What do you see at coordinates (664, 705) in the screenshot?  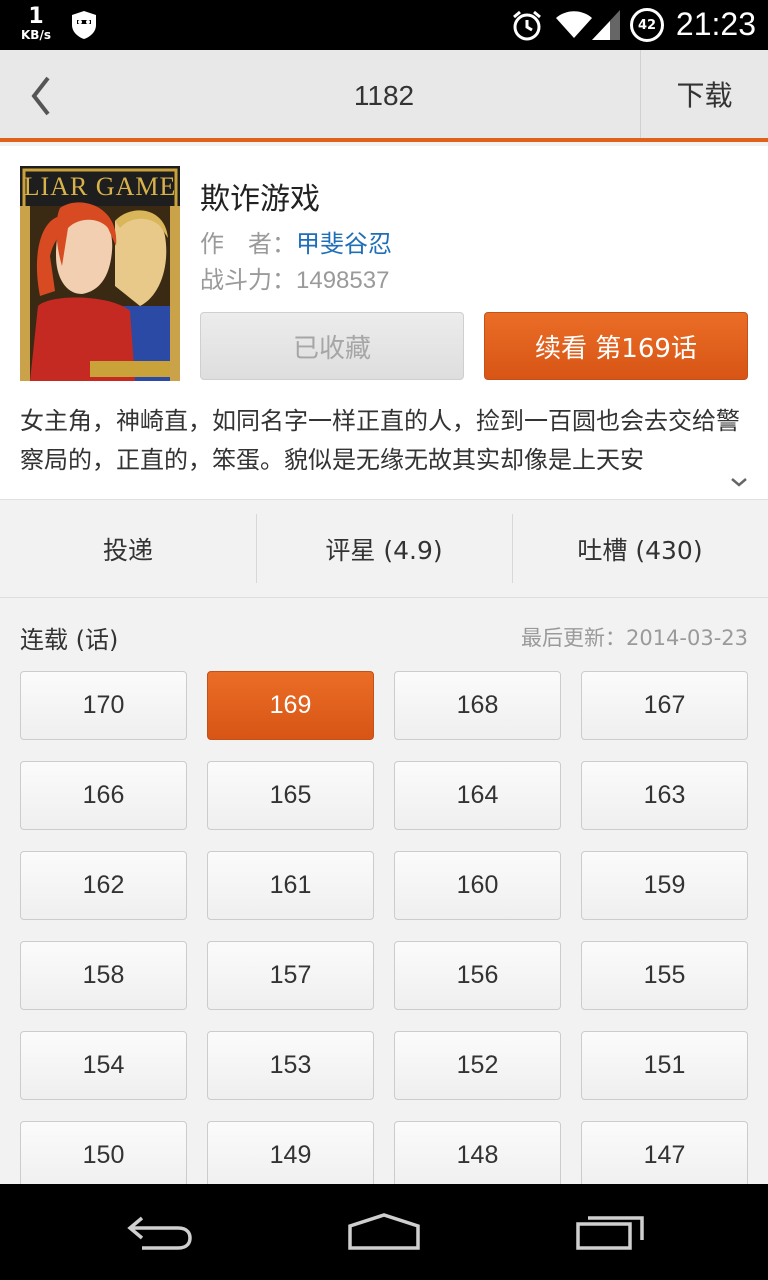 I see `chapter-button-167: 167` at bounding box center [664, 705].